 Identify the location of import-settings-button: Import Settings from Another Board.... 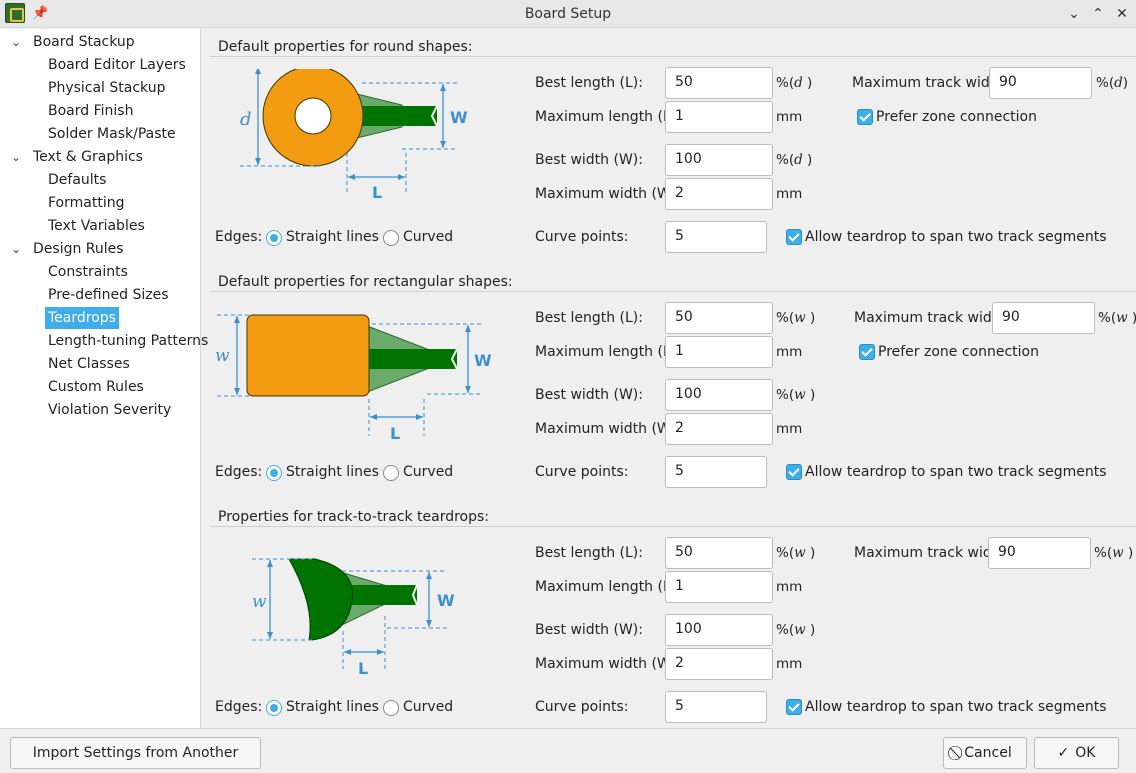
(135, 753).